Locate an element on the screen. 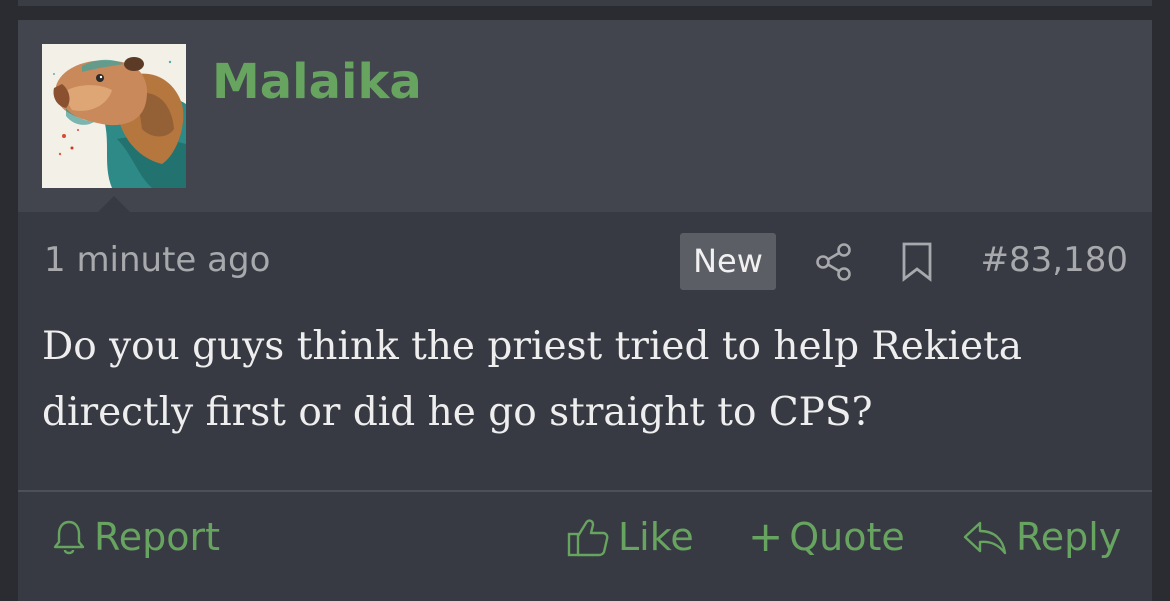 The image size is (1170, 601). report-label: Report is located at coordinates (157, 537).